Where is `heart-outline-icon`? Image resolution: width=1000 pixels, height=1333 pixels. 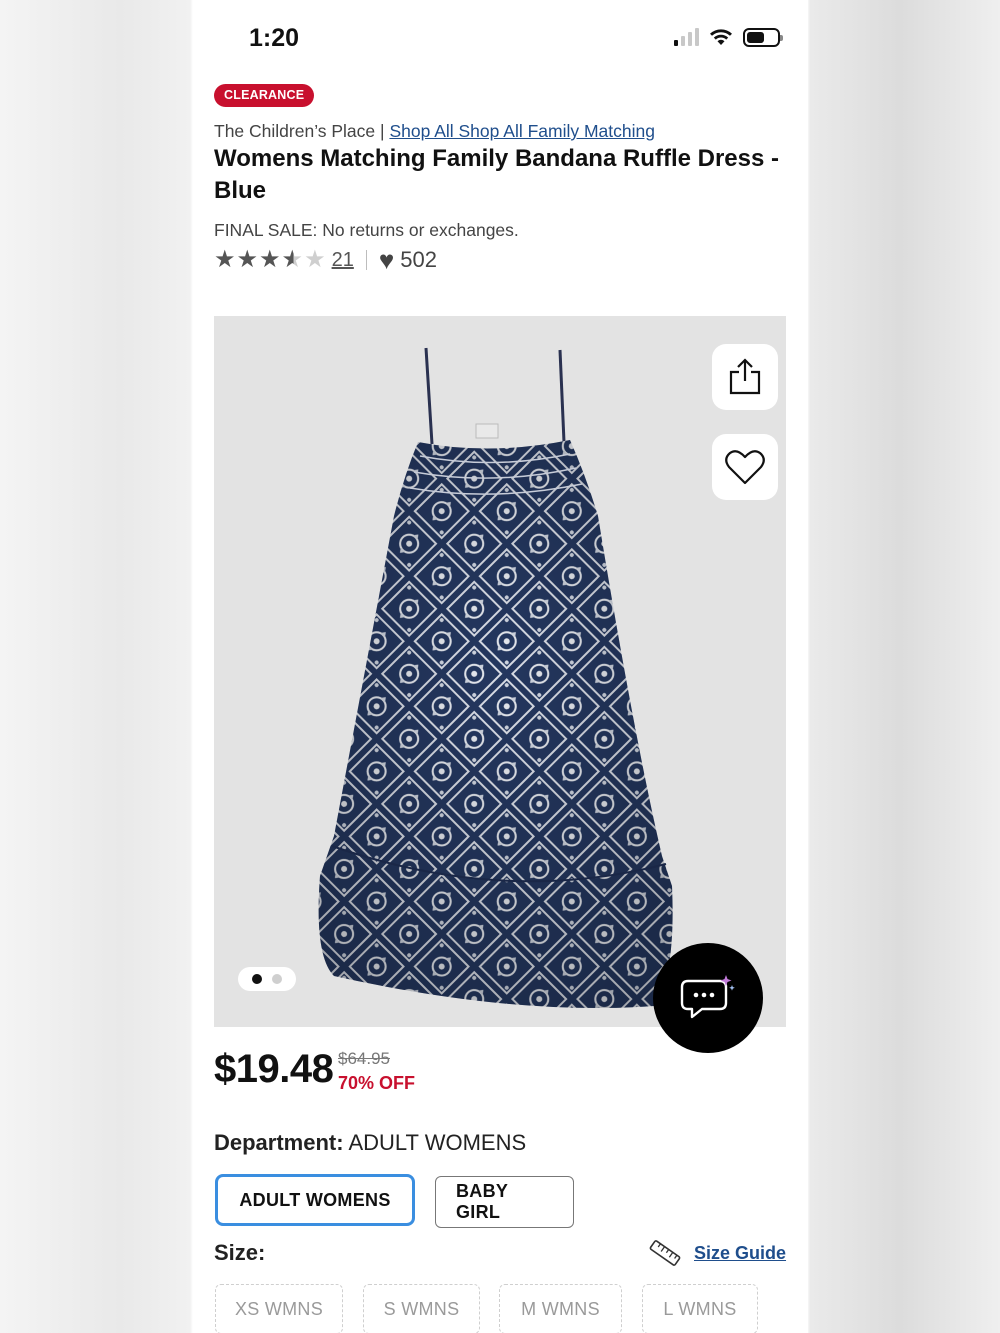 heart-outline-icon is located at coordinates (745, 467).